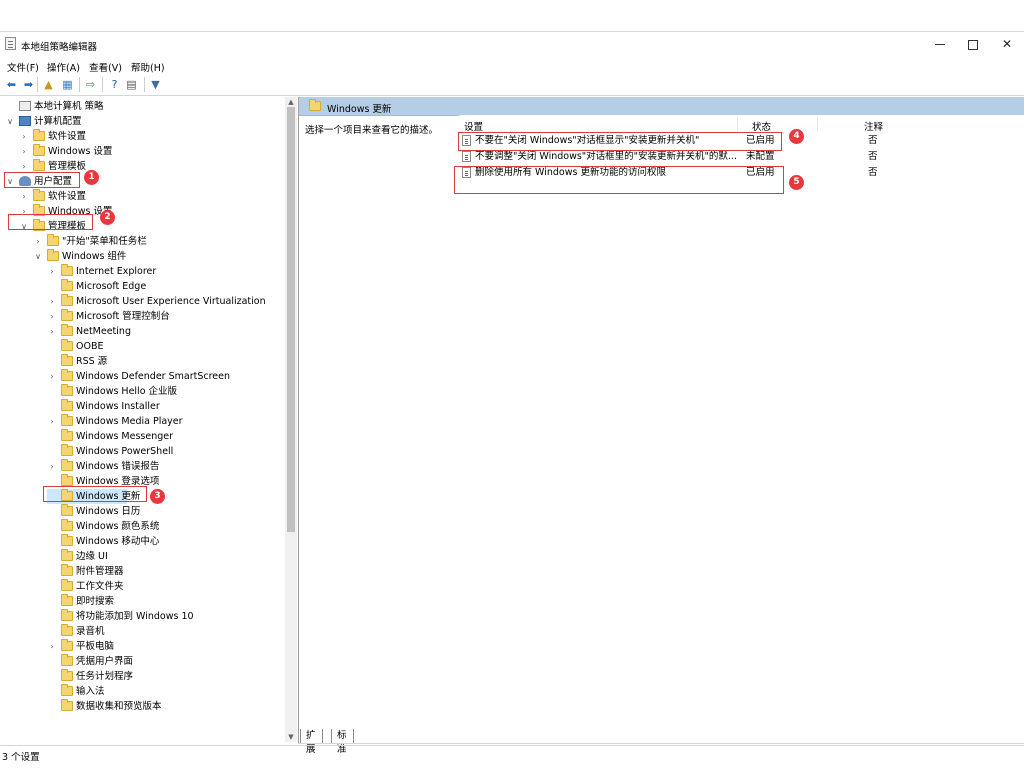  Describe the element at coordinates (512, 84) in the screenshot. I see `toolbar: ⬅ ➡ ▲ ▦ ⇨? ▤ ▼` at that location.